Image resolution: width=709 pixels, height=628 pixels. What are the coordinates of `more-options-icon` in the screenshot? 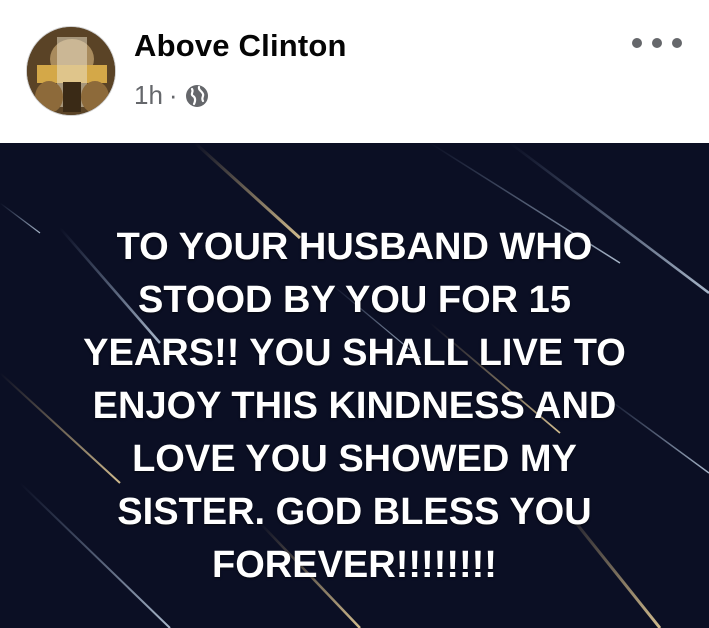 It's located at (657, 43).